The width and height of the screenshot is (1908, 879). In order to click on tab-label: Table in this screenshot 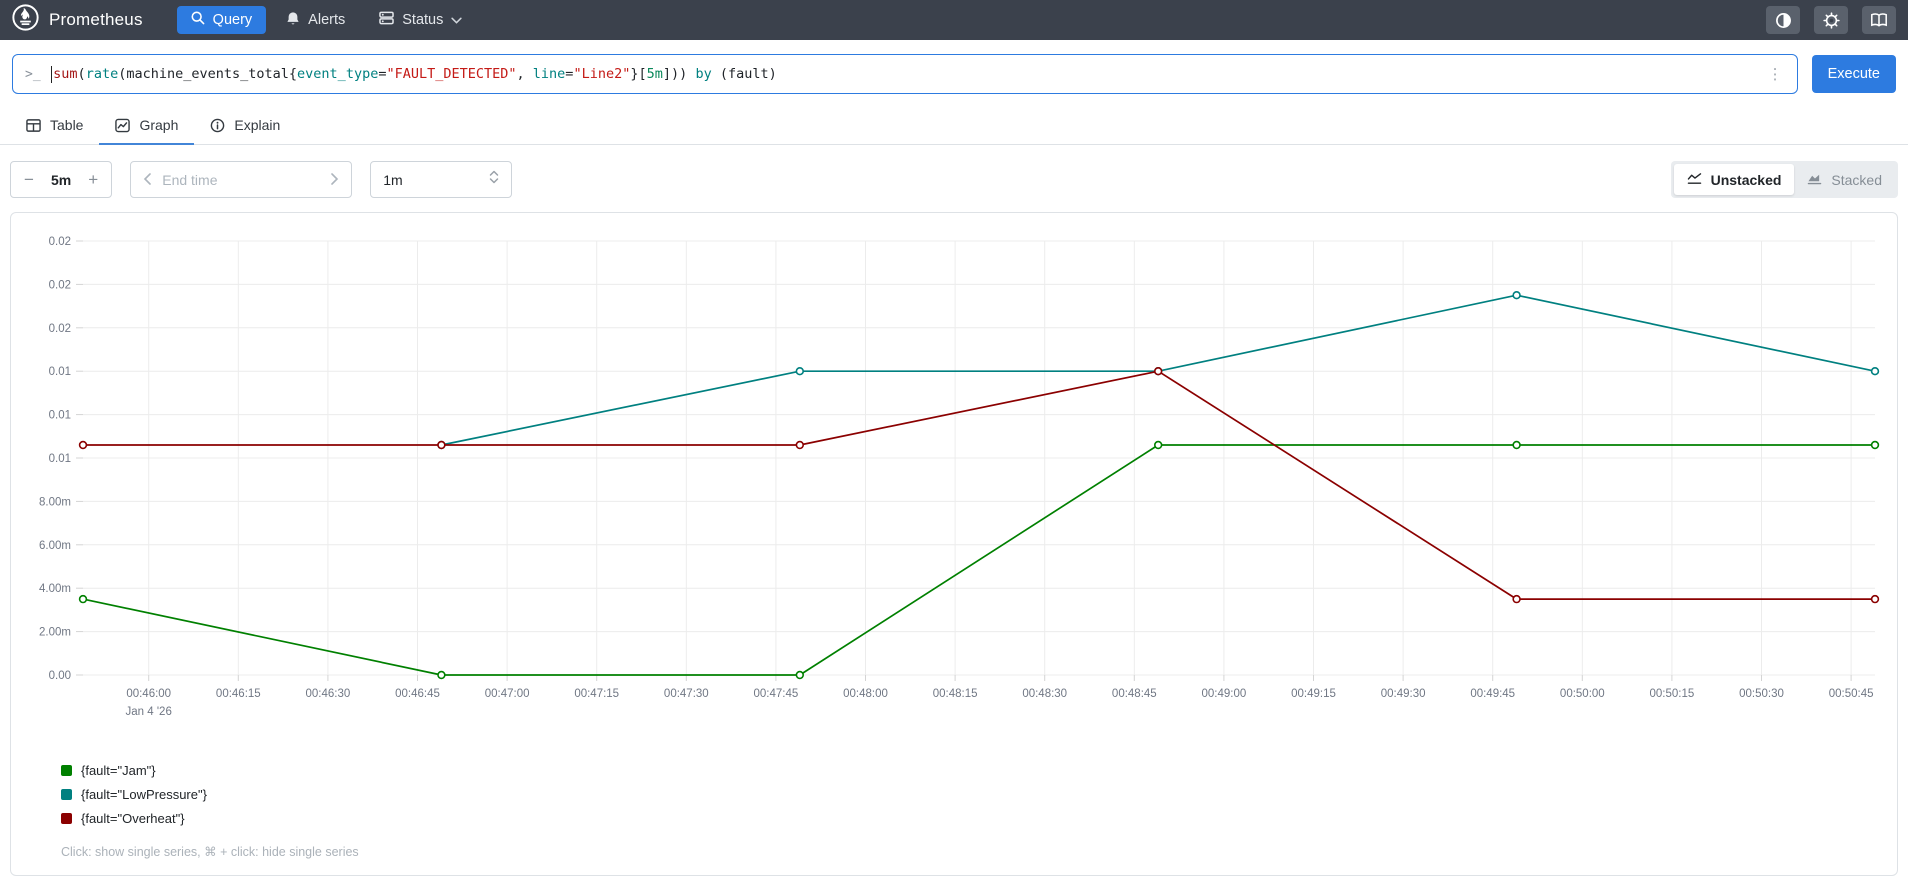, I will do `click(67, 125)`.